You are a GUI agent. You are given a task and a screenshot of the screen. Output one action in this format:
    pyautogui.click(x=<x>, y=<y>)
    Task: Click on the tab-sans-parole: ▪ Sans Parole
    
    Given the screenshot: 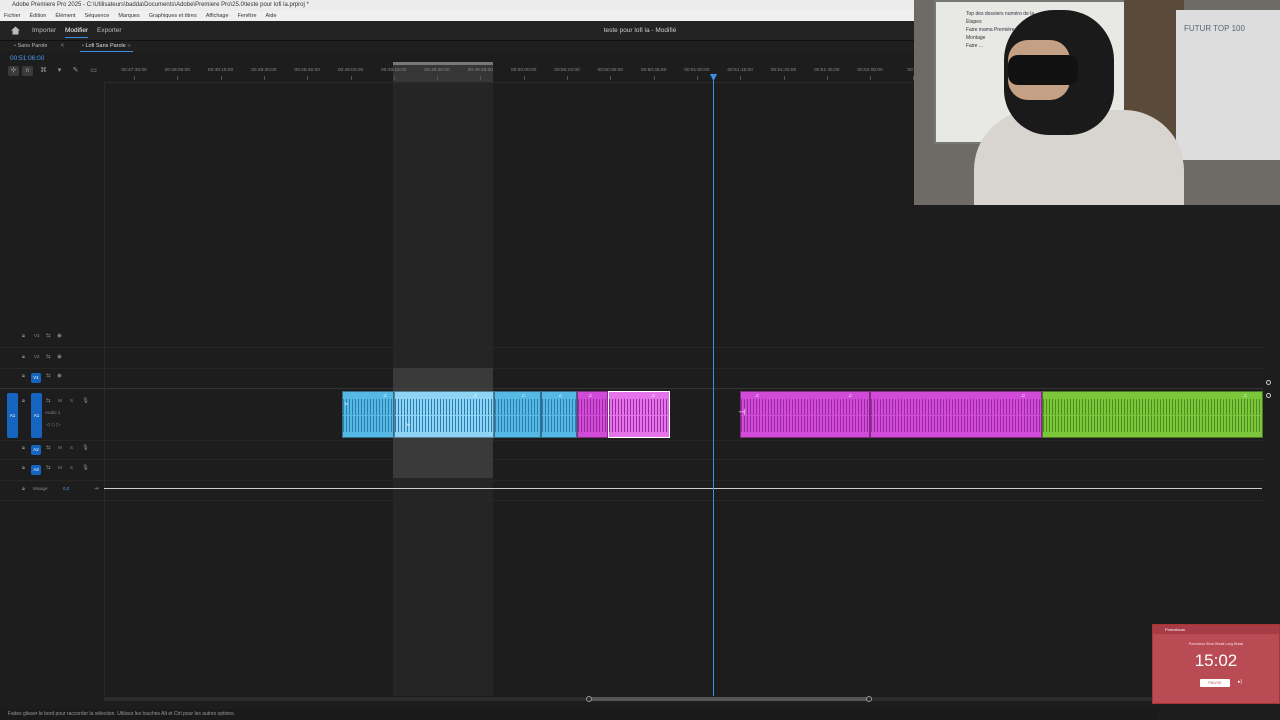 What is the action you would take?
    pyautogui.click(x=30, y=46)
    